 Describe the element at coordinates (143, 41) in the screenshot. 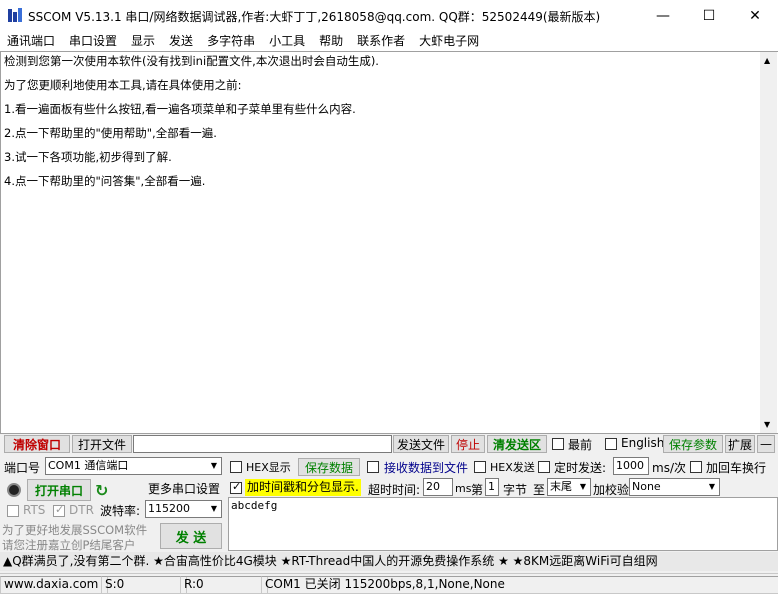

I see `menu-display: 显示` at that location.